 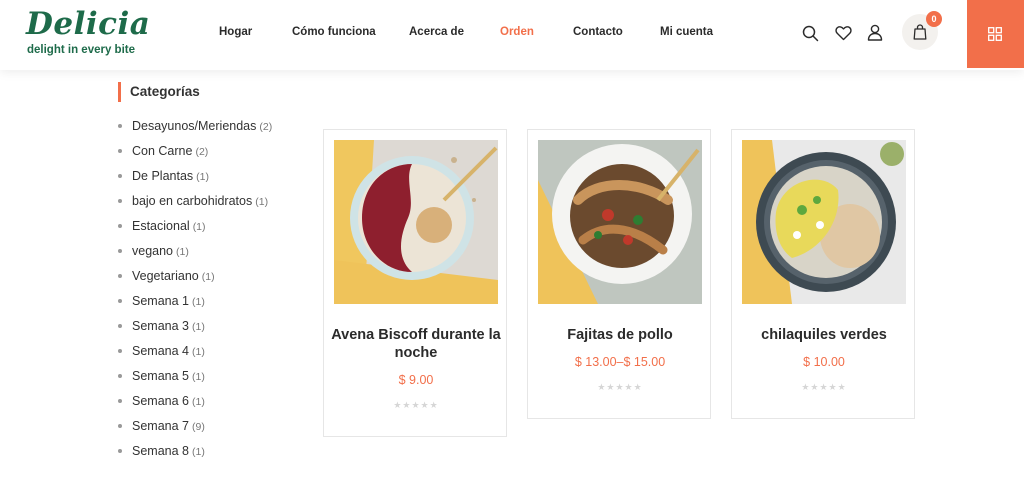 I want to click on heart-icon, so click(x=843, y=33).